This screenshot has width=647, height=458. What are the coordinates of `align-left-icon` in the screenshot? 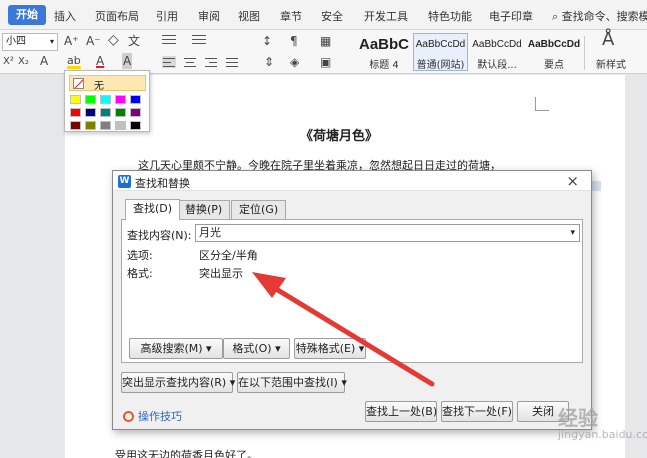 It's located at (169, 62).